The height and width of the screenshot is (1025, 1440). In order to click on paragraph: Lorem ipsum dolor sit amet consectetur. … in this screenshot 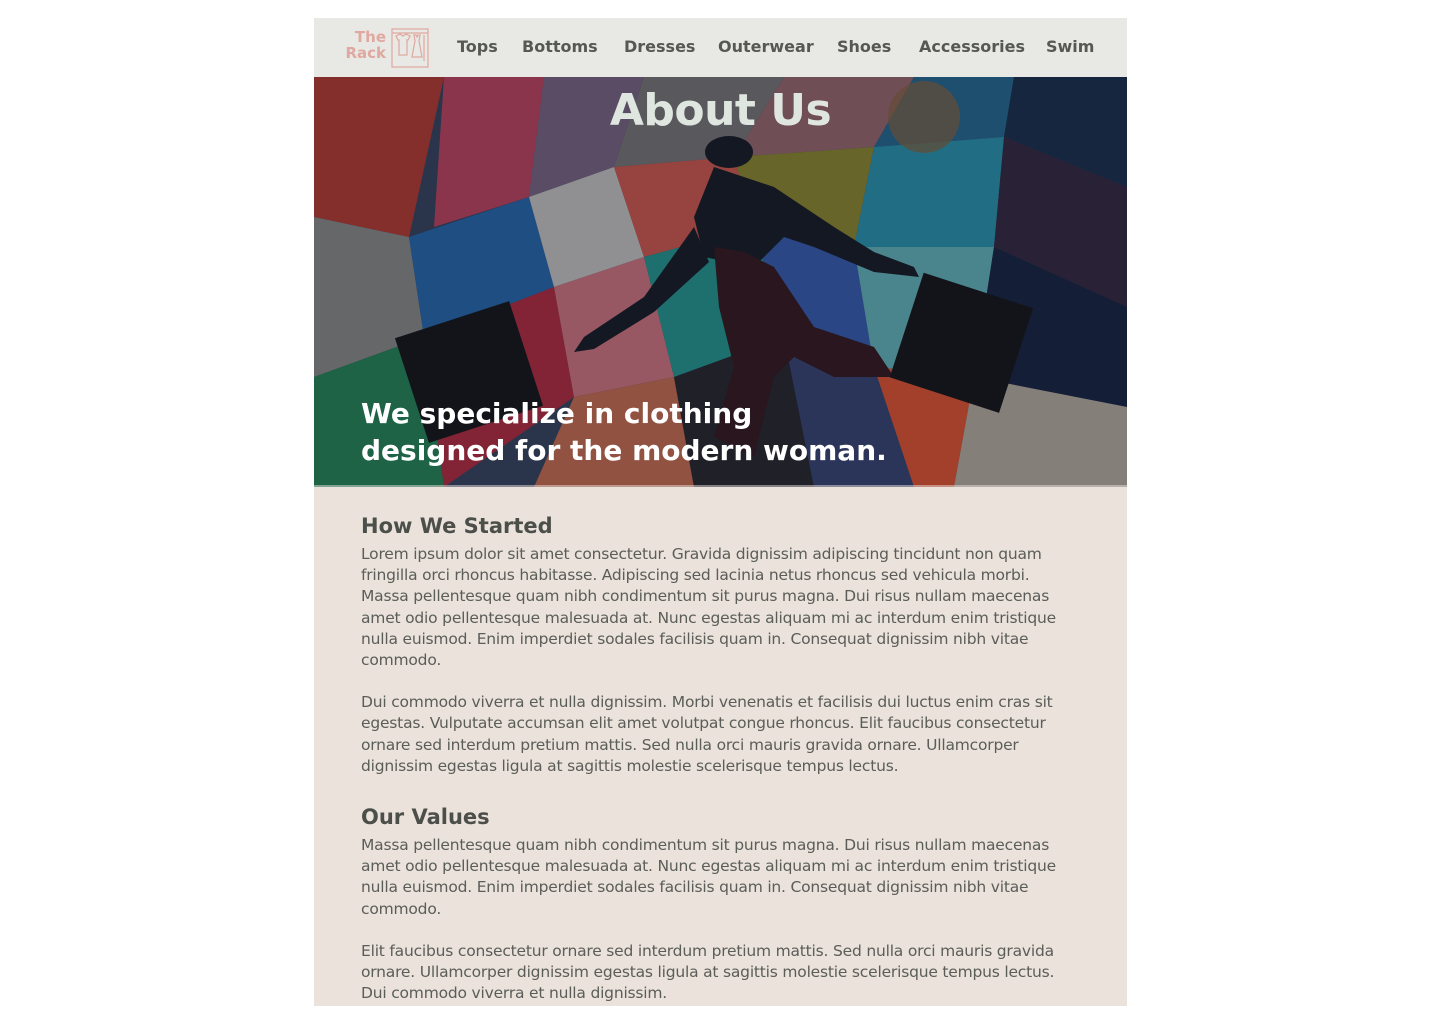, I will do `click(708, 607)`.